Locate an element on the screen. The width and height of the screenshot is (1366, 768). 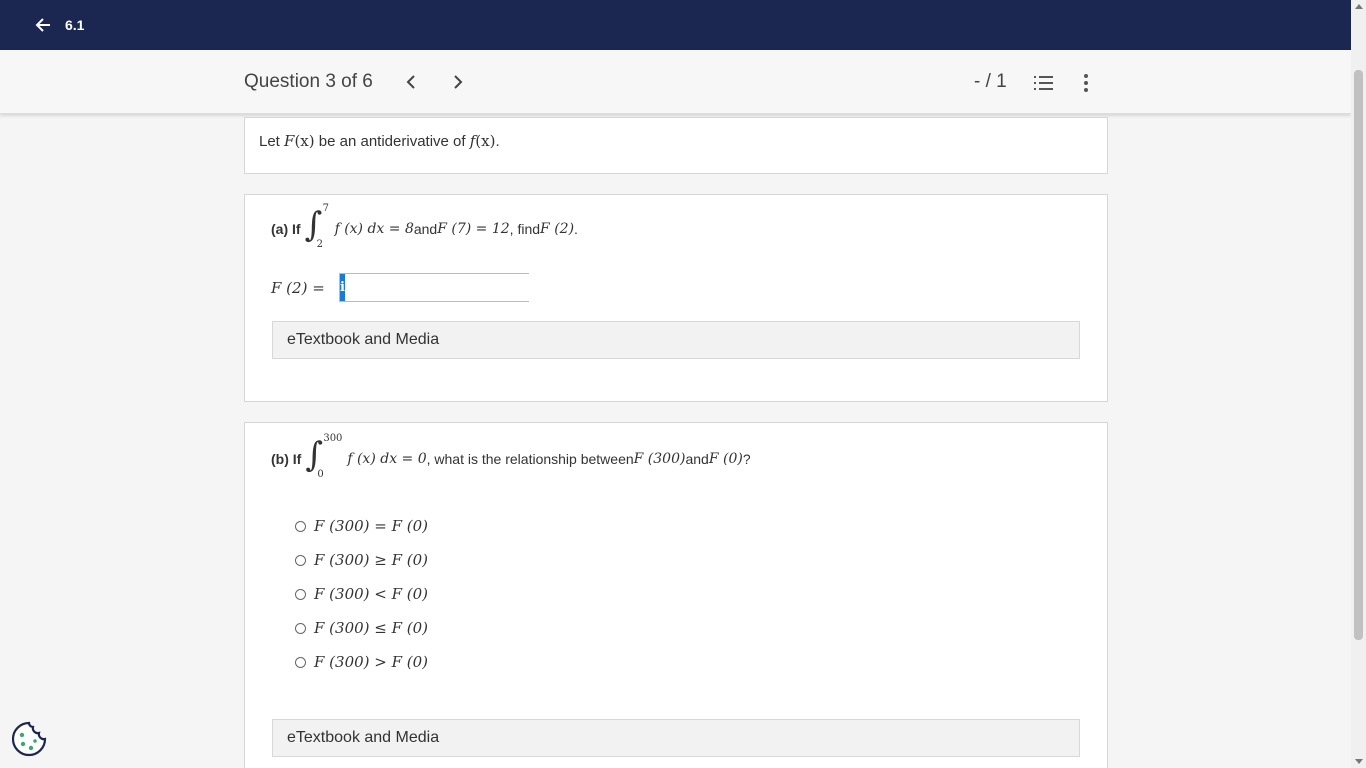
option-3: F (300) < F (0) is located at coordinates (361, 594).